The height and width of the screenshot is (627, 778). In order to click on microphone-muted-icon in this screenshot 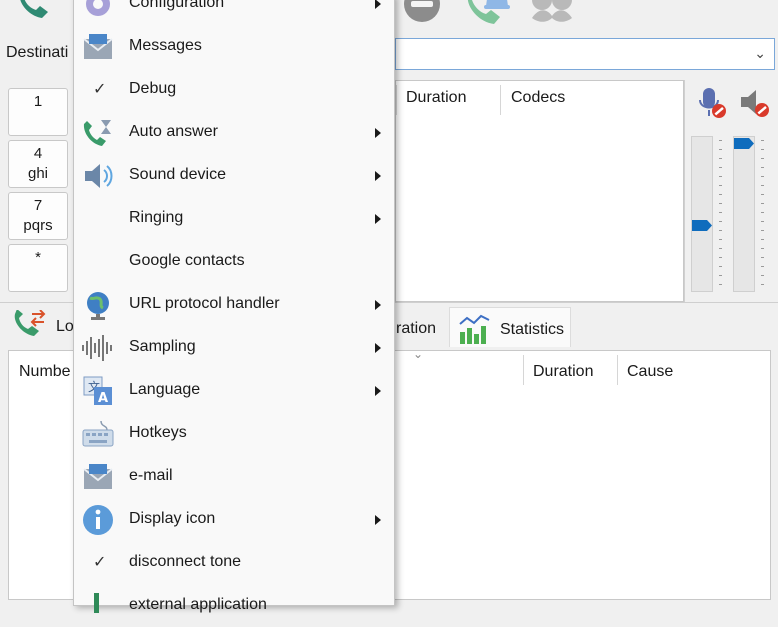, I will do `click(712, 103)`.